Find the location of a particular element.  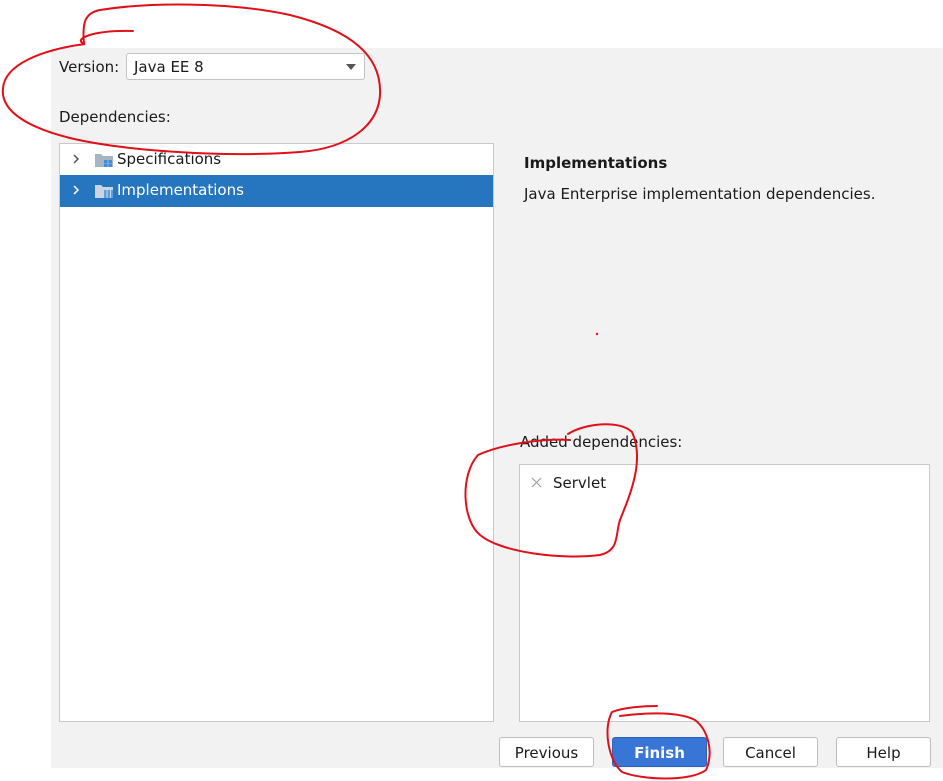

previous-button: Previous is located at coordinates (546, 752).